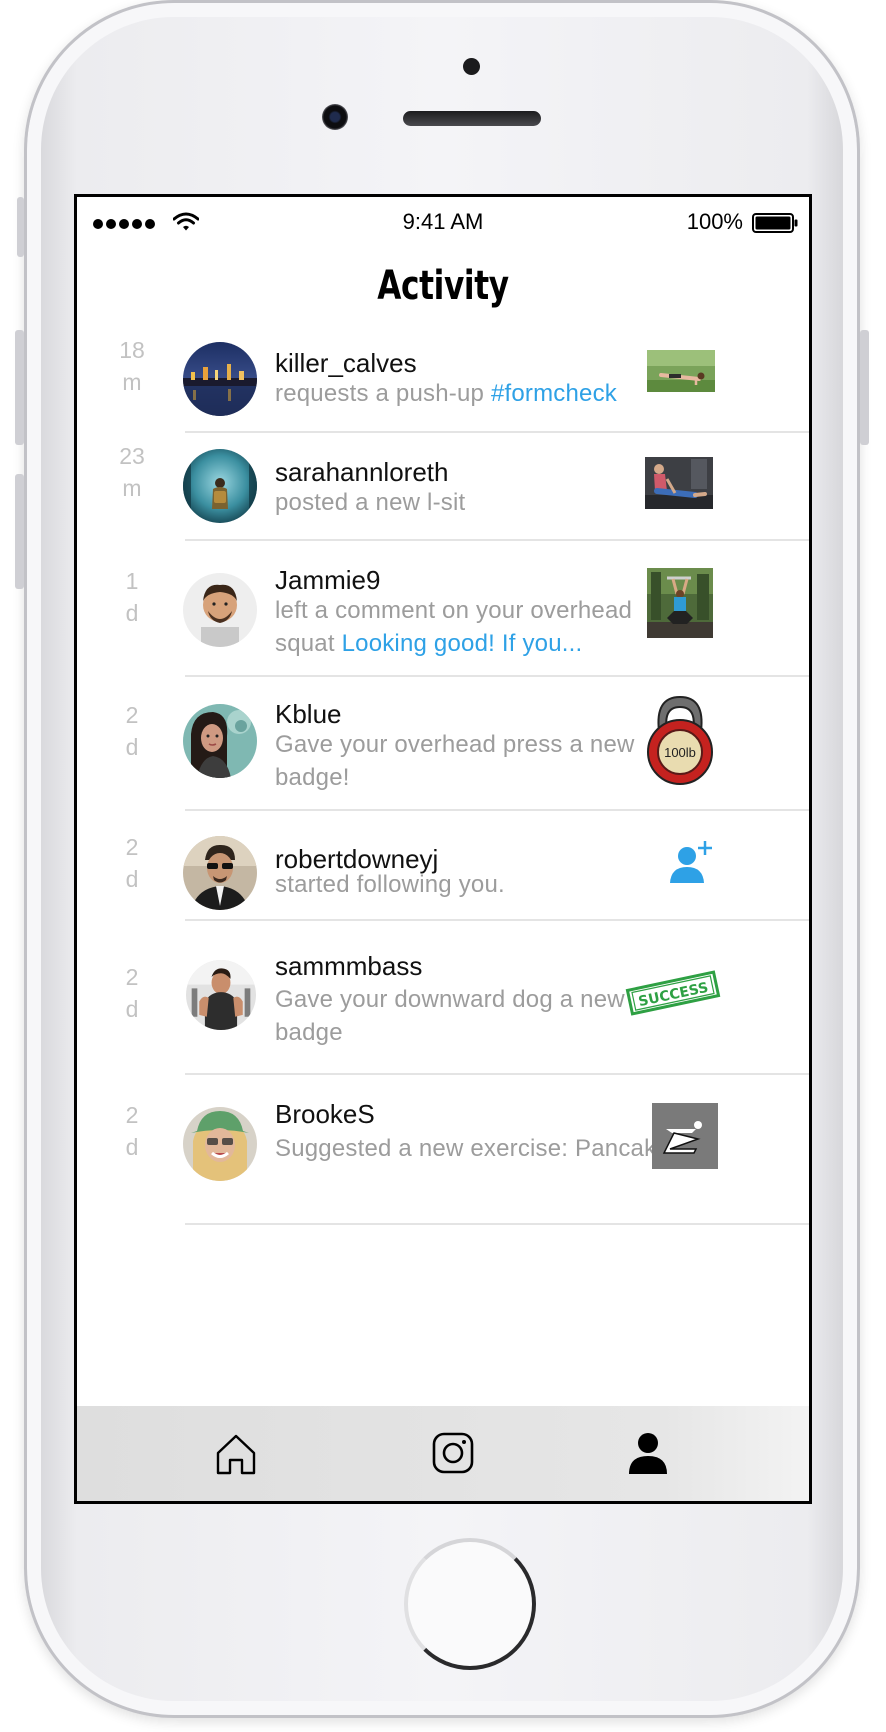 The height and width of the screenshot is (1732, 886). I want to click on activity-description: Suggested a new exercise: Pancake, so click(472, 1148).